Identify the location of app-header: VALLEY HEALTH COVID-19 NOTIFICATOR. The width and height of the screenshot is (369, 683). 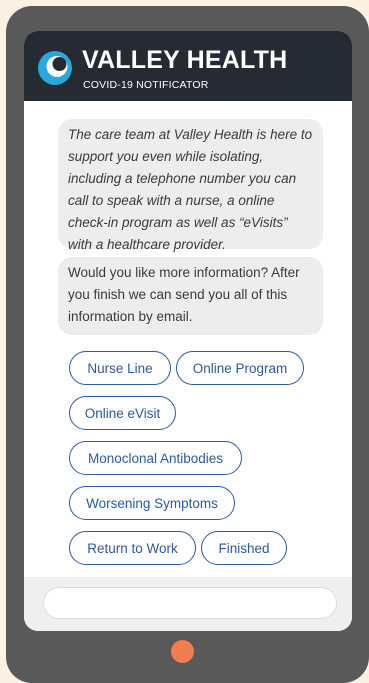
(188, 66).